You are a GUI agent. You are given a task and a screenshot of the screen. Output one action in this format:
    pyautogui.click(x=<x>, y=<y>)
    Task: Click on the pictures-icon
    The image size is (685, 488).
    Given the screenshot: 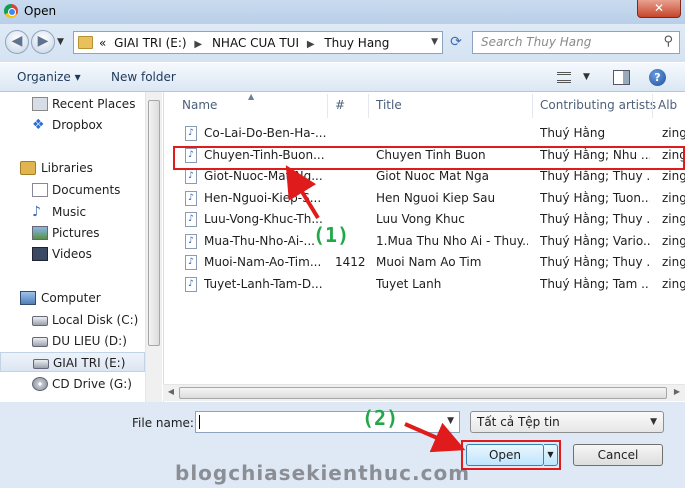 What is the action you would take?
    pyautogui.click(x=40, y=233)
    